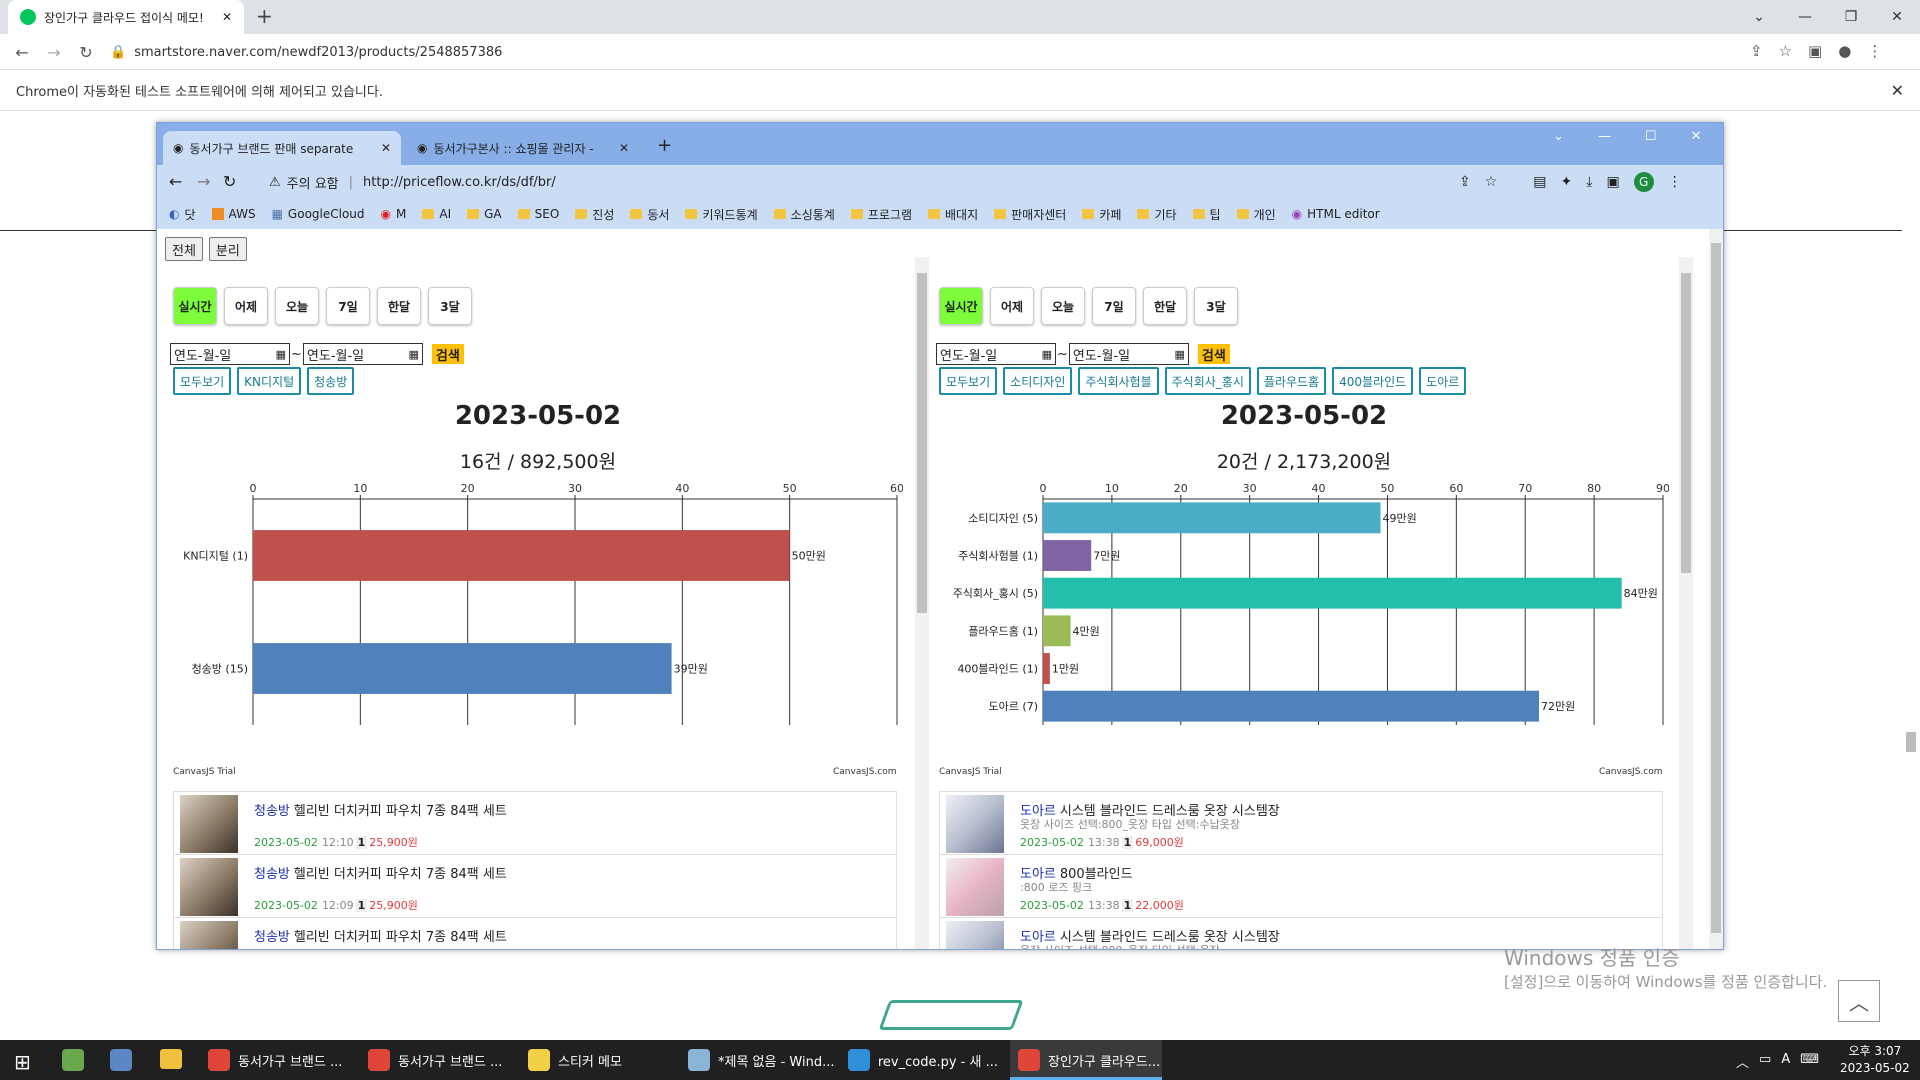 The width and height of the screenshot is (1920, 1080). I want to click on taskbar-item: 스티커 메모, so click(597, 1060).